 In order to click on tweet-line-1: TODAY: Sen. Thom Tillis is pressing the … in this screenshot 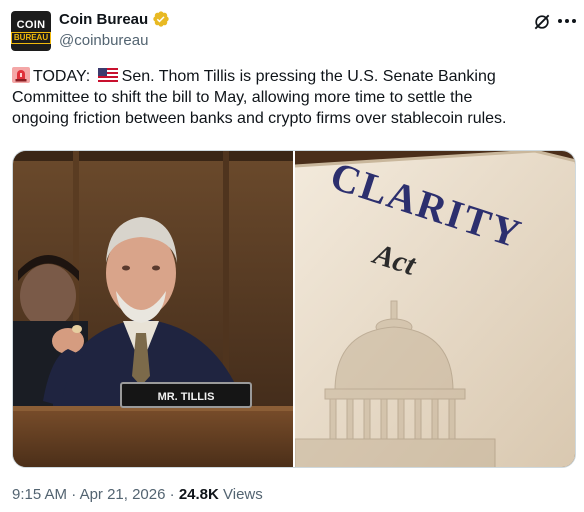, I will do `click(292, 76)`.